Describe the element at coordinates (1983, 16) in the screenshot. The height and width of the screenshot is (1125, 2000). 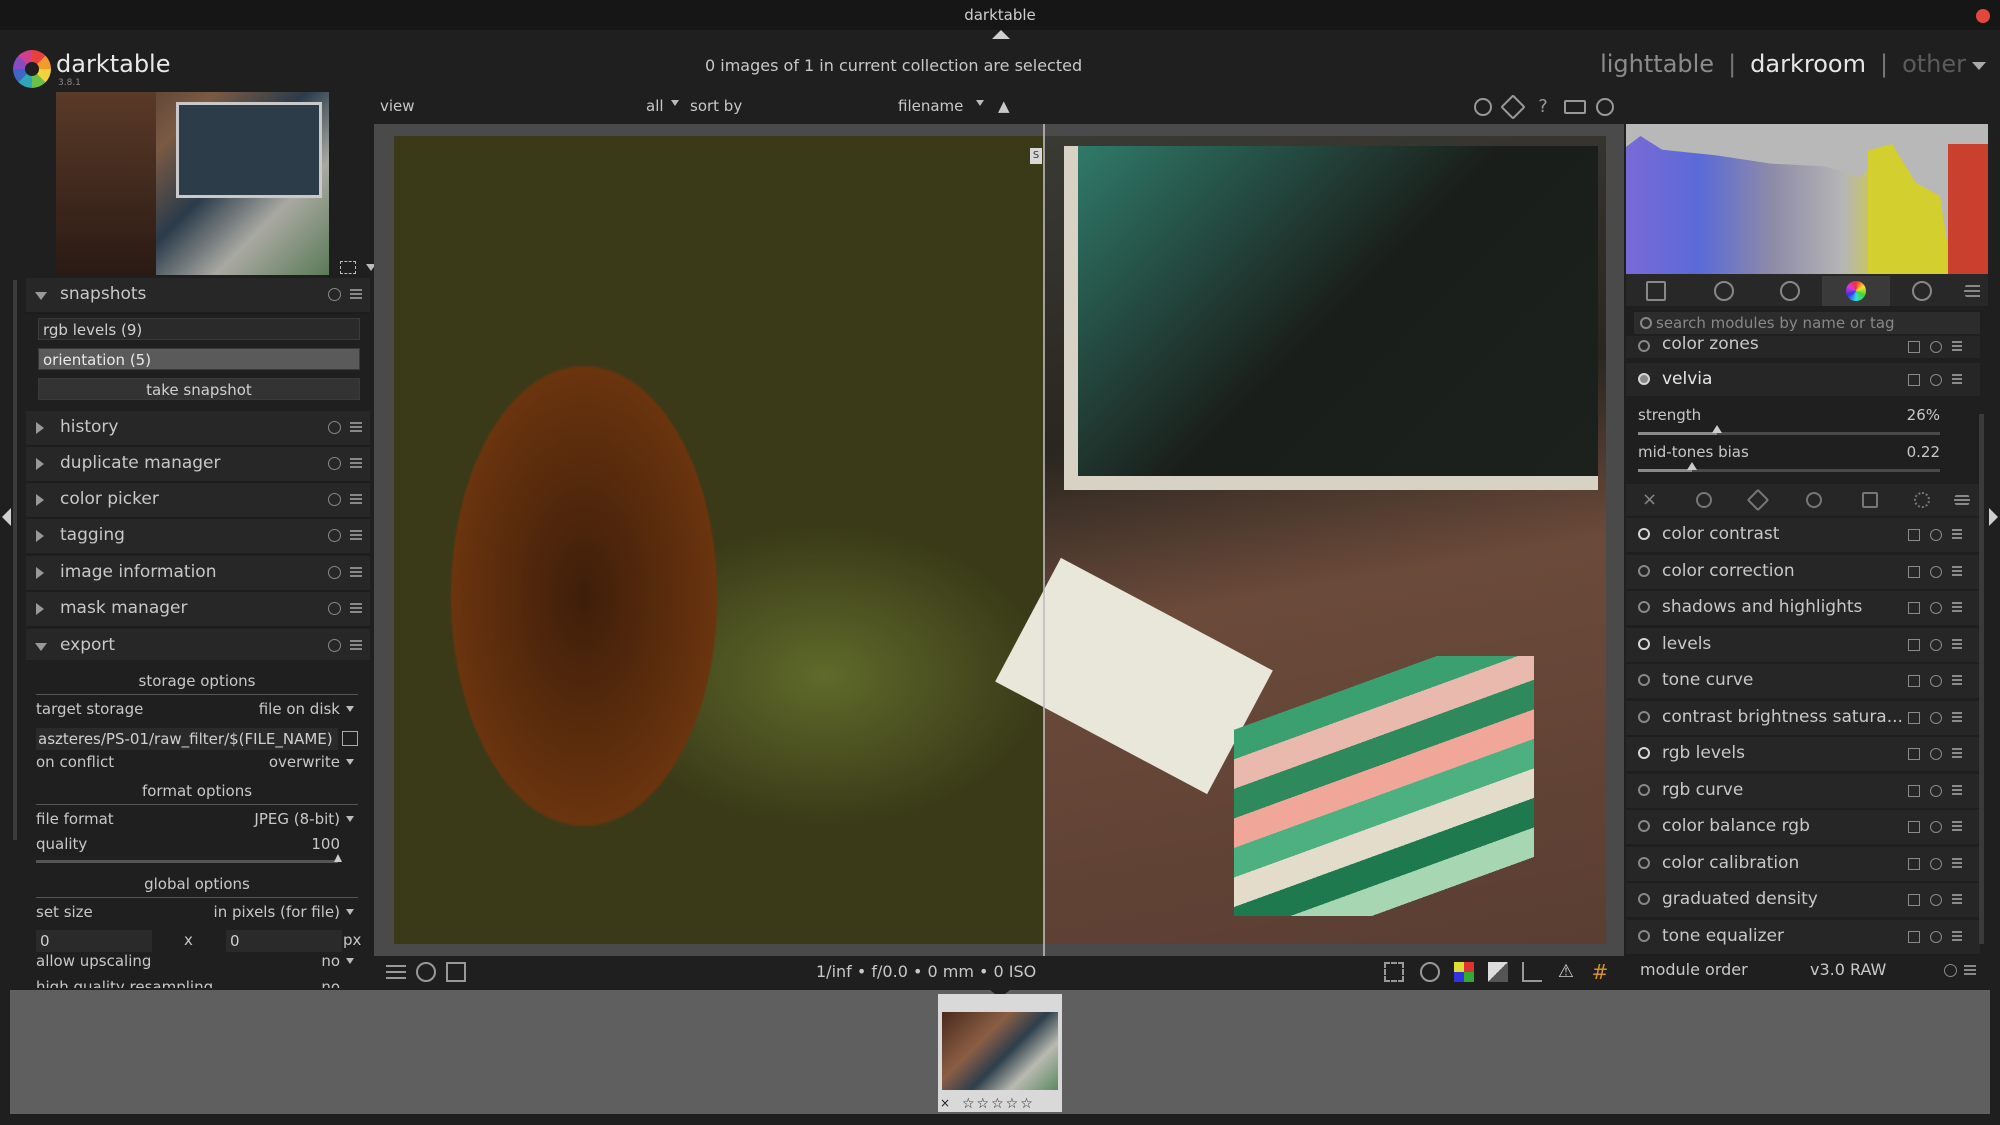
I see `close-window-button` at that location.